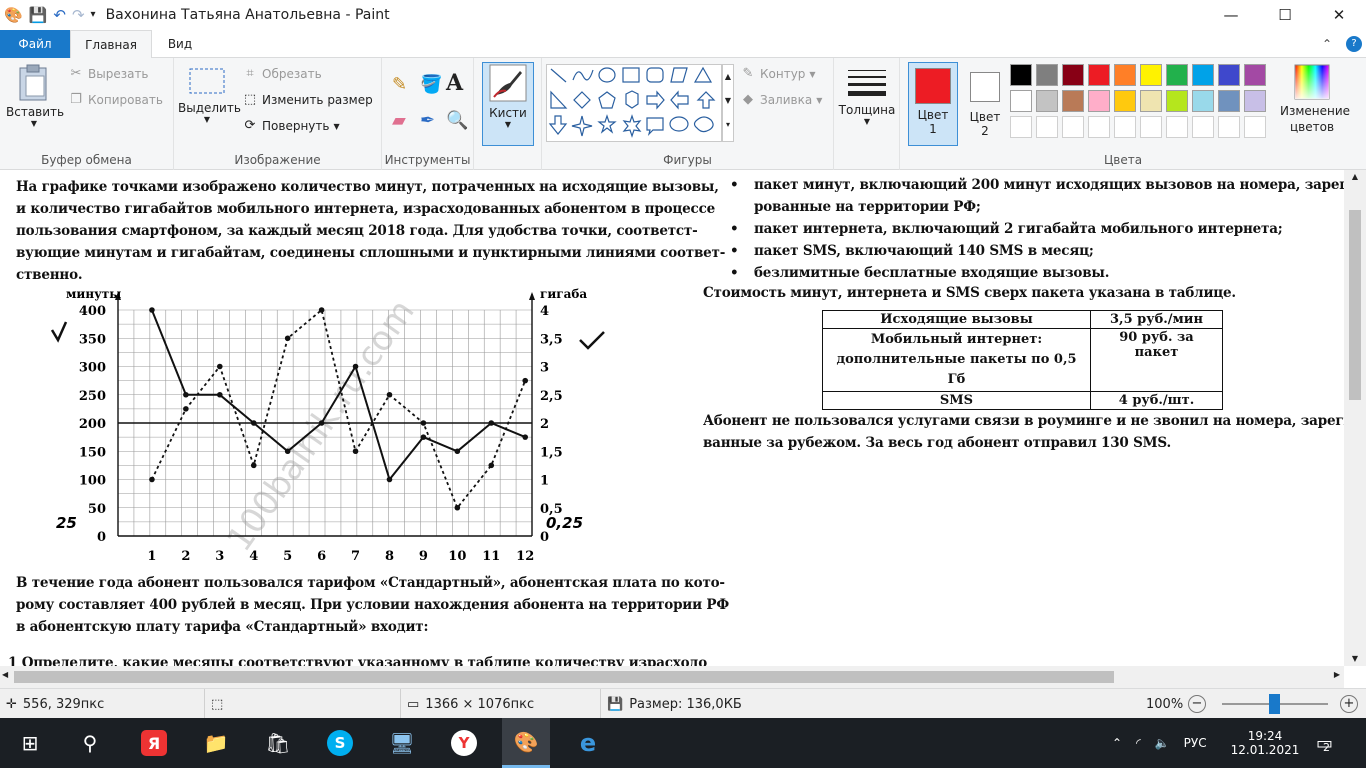 This screenshot has height=768, width=1366. What do you see at coordinates (1355, 659) in the screenshot?
I see `scroll-down-icon: ▼` at bounding box center [1355, 659].